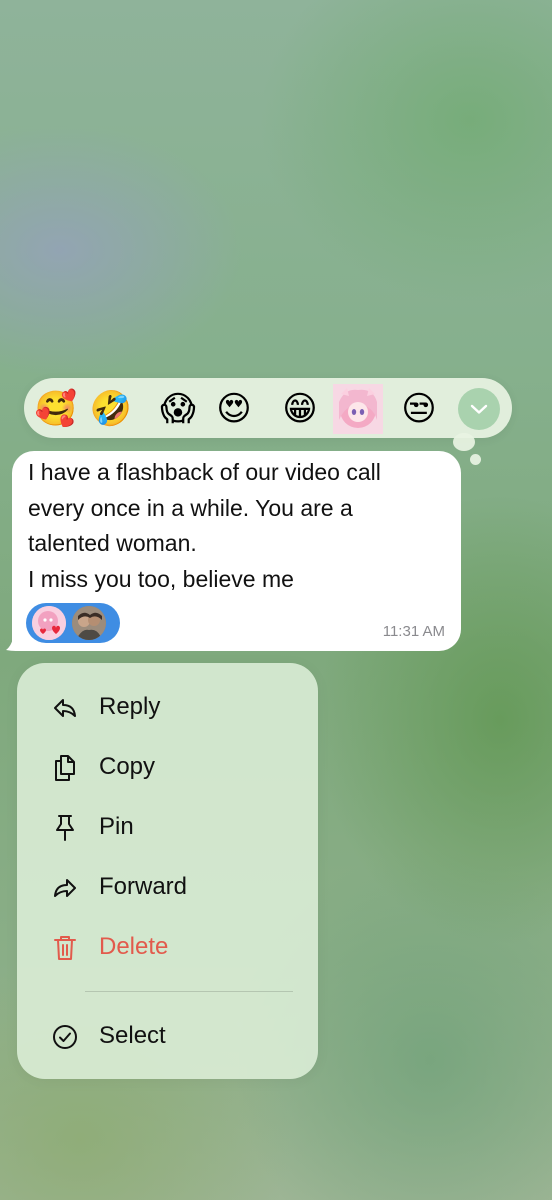  Describe the element at coordinates (132, 1035) in the screenshot. I see `menu-item-label: Select` at that location.